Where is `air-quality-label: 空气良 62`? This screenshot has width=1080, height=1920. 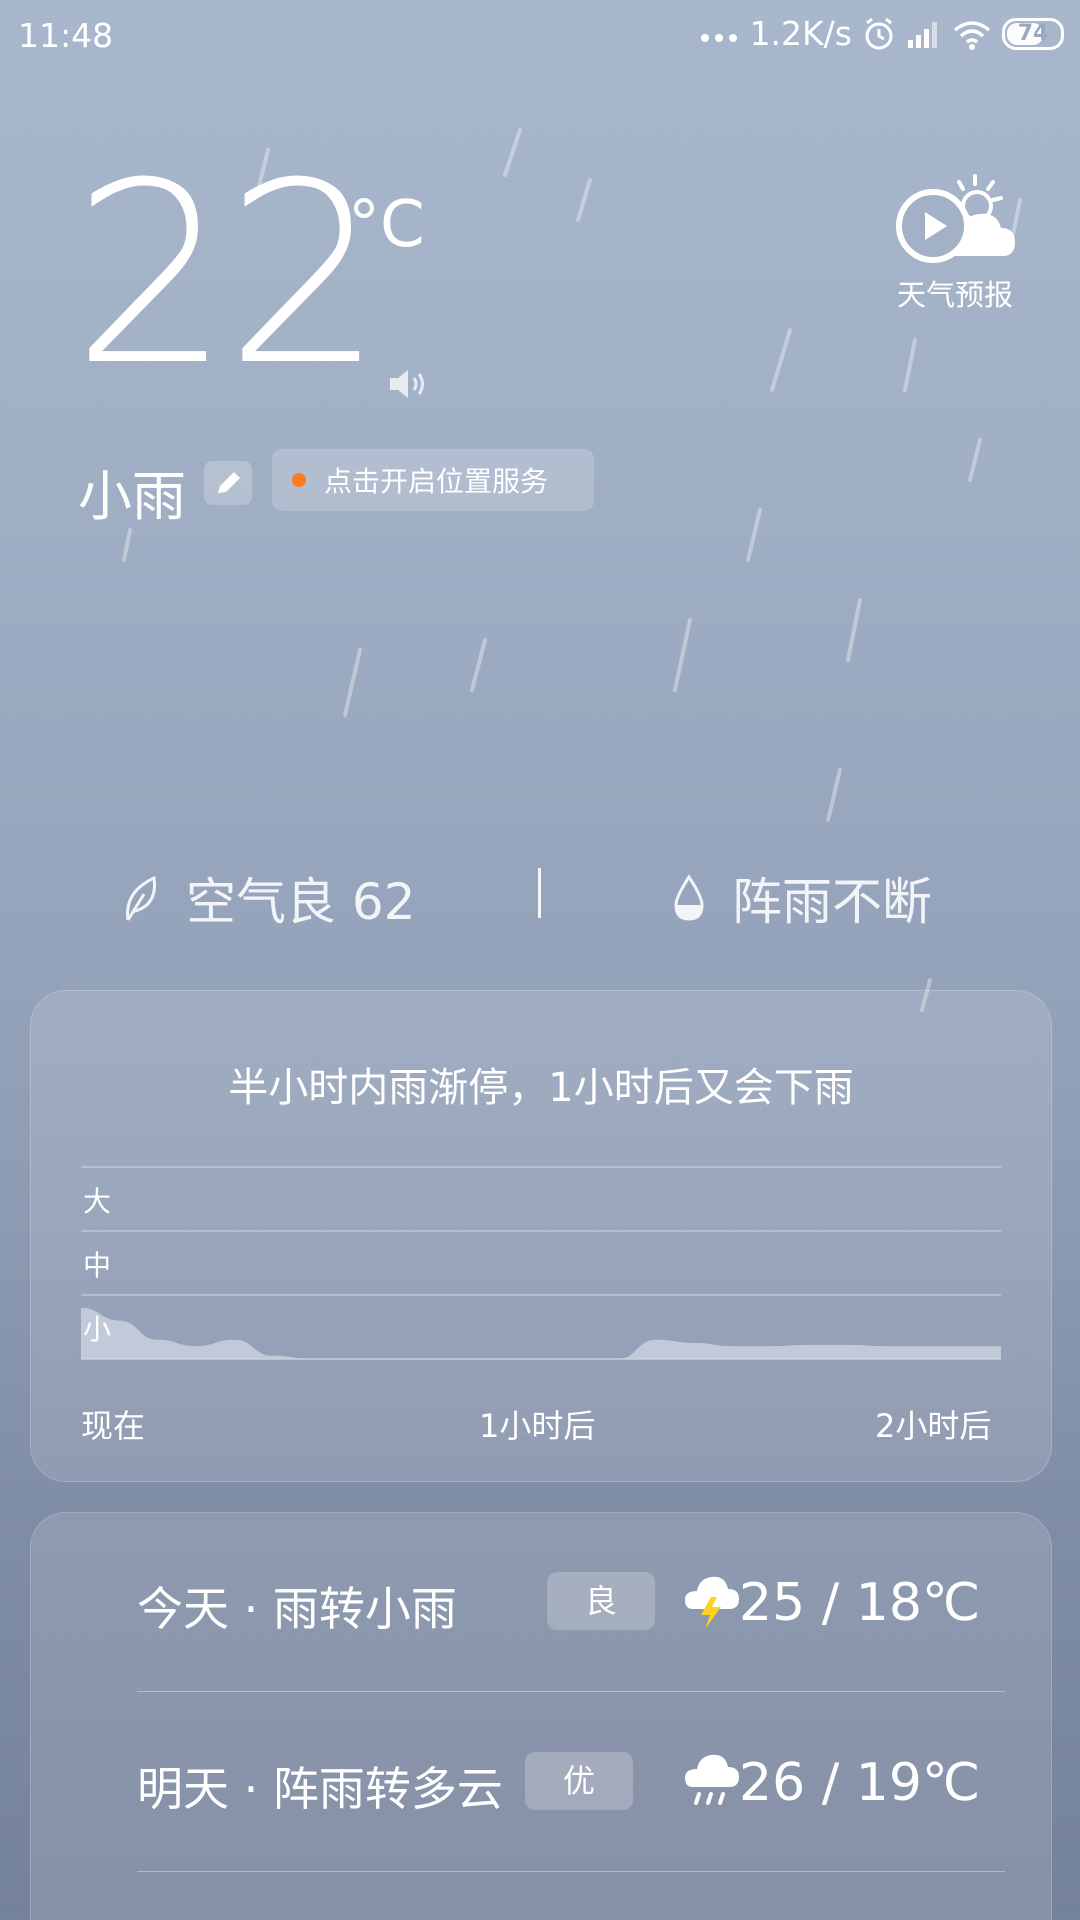
air-quality-label: 空气良 62 is located at coordinates (301, 902).